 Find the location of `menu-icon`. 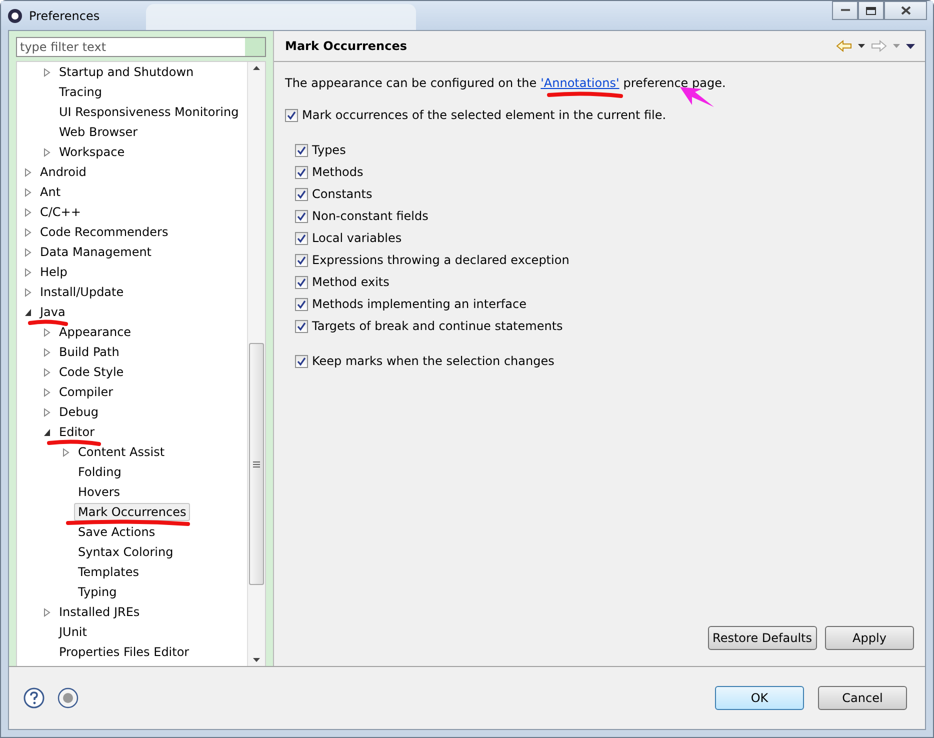

menu-icon is located at coordinates (910, 46).